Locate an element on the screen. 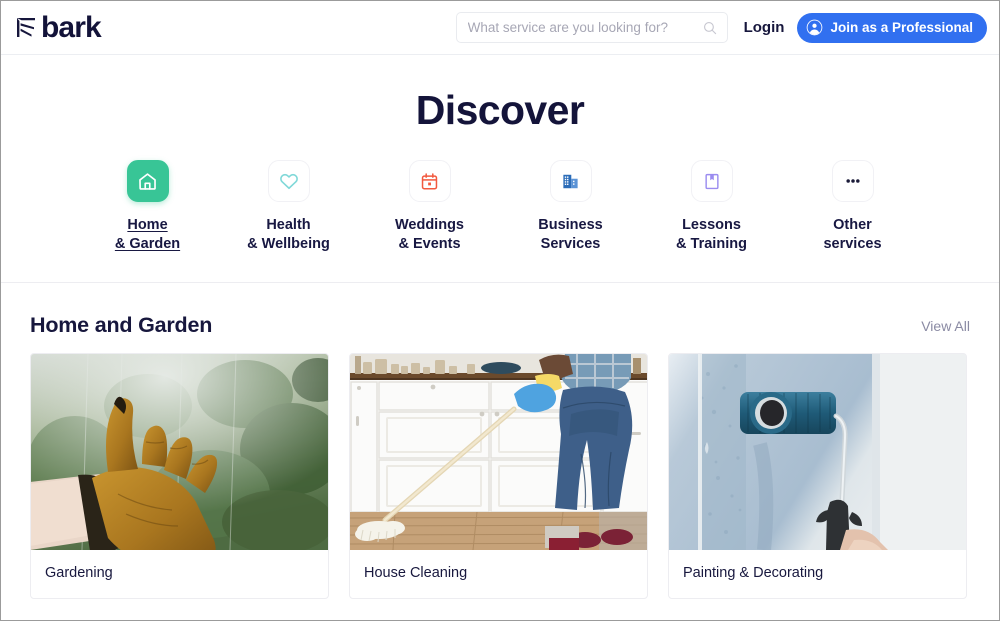 This screenshot has width=1000, height=621. category-label-line2: Services is located at coordinates (570, 244).